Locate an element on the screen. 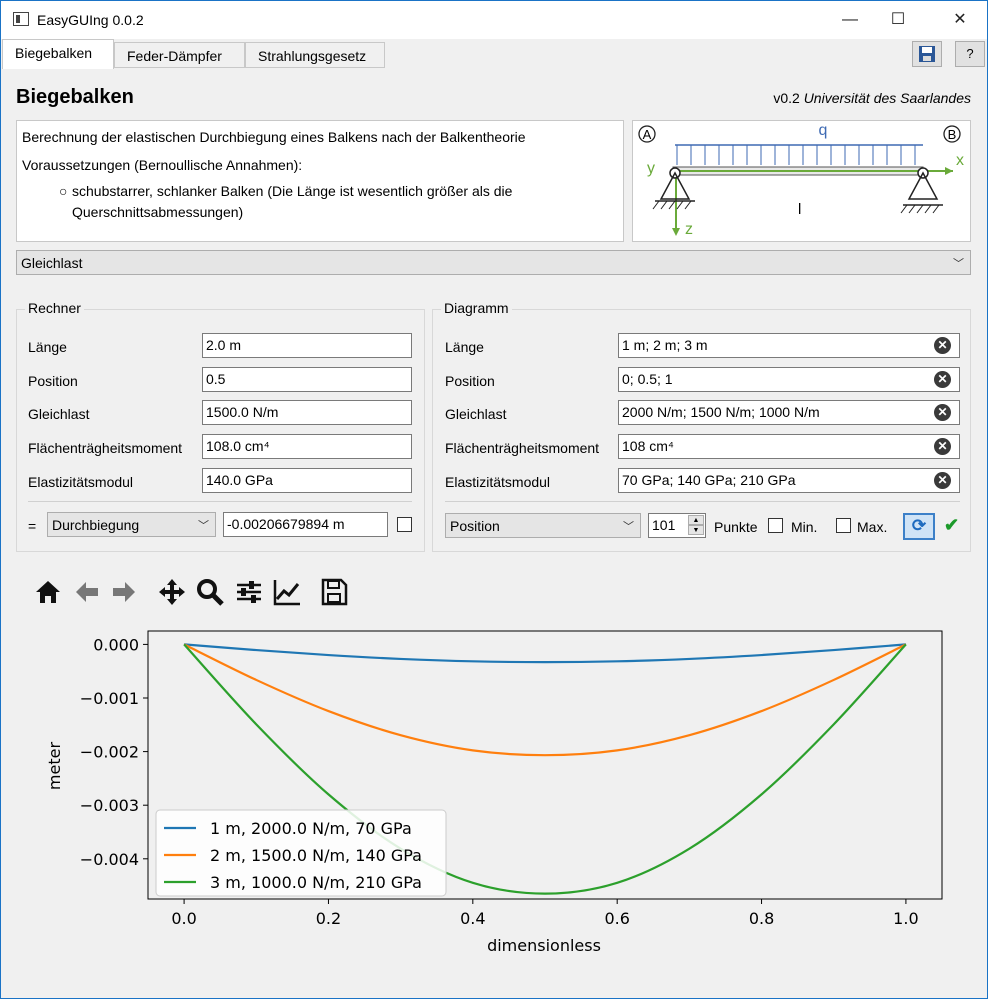 This screenshot has height=999, width=988. diagramm-label-elastizitaetsmodul: Elastizitätsmodul is located at coordinates (498, 482).